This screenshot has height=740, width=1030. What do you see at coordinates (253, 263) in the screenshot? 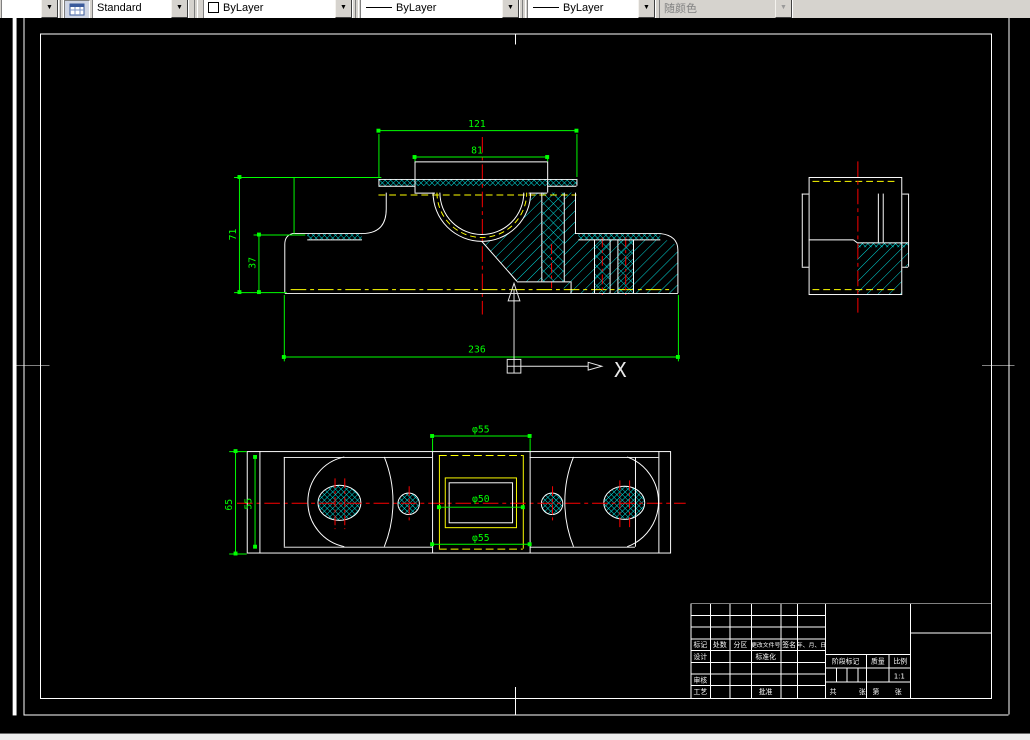
I see `dim-37: 37` at bounding box center [253, 263].